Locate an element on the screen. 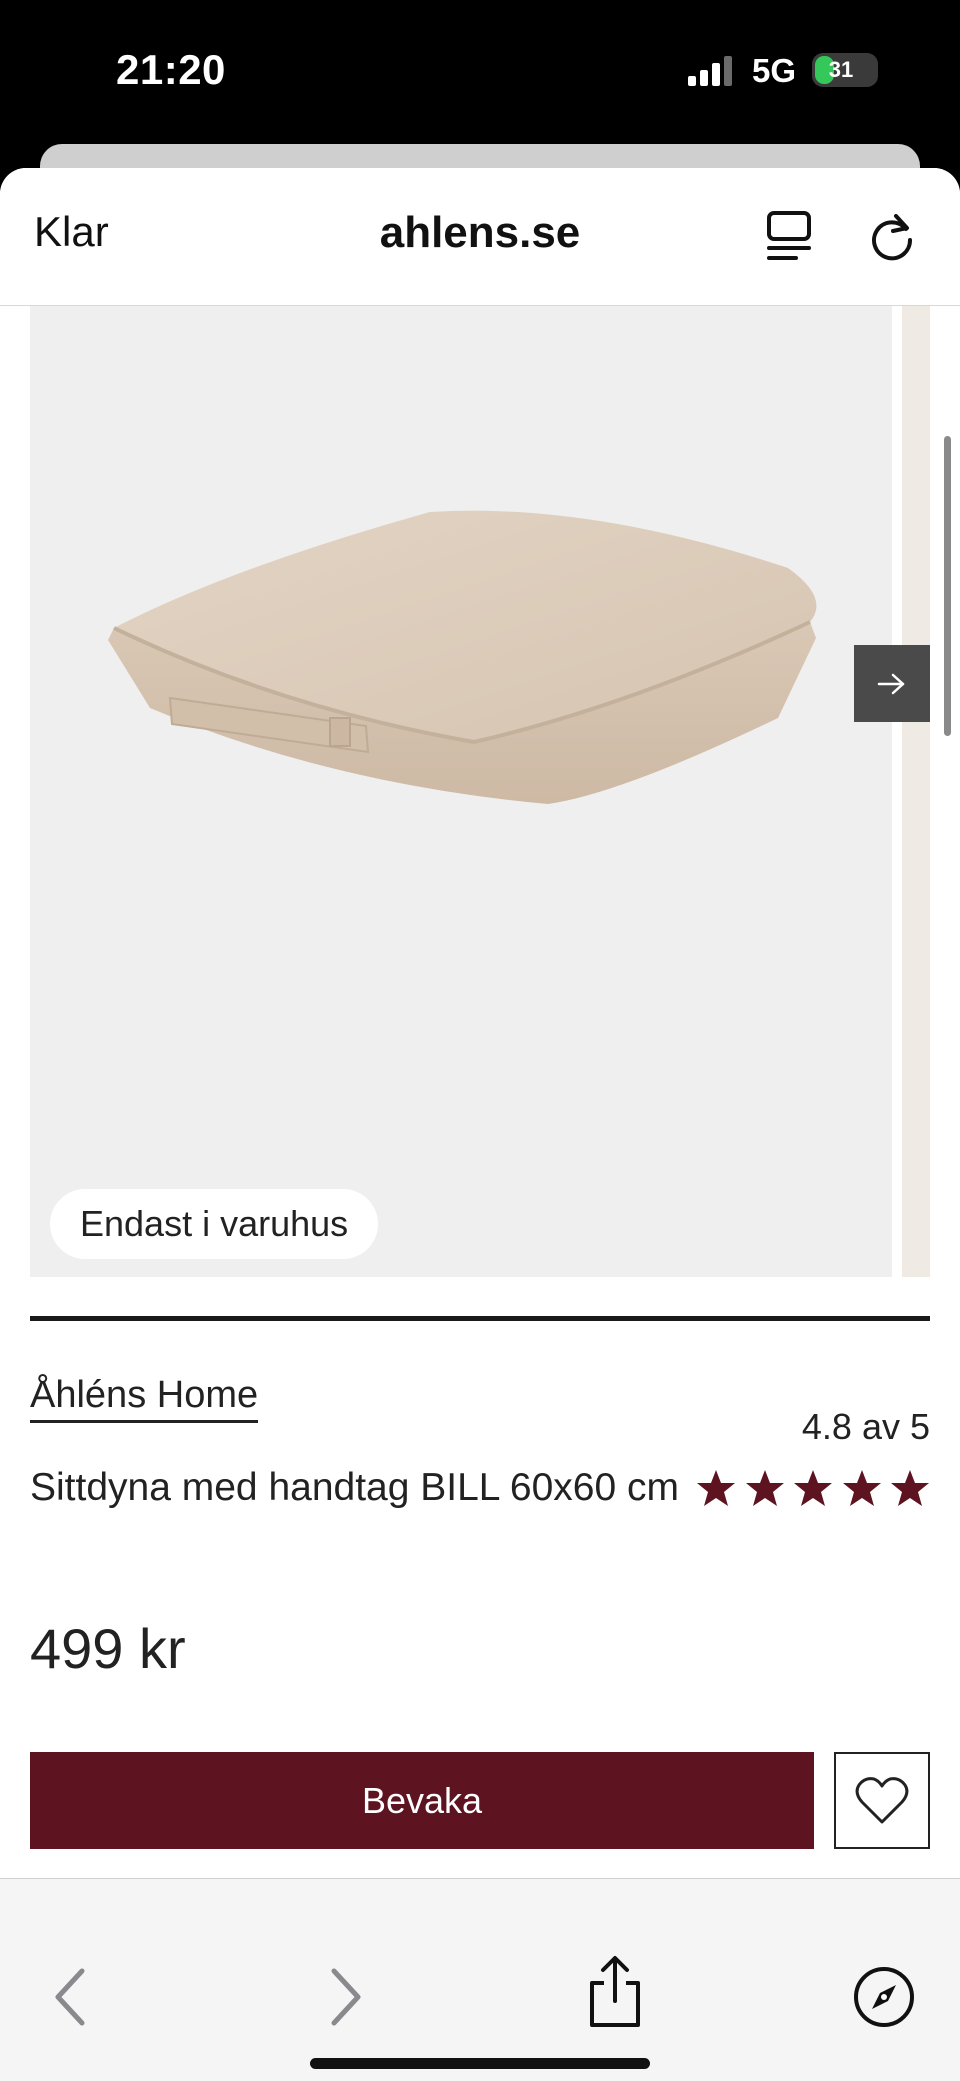 The image size is (960, 2081). reload-icon is located at coordinates (892, 236).